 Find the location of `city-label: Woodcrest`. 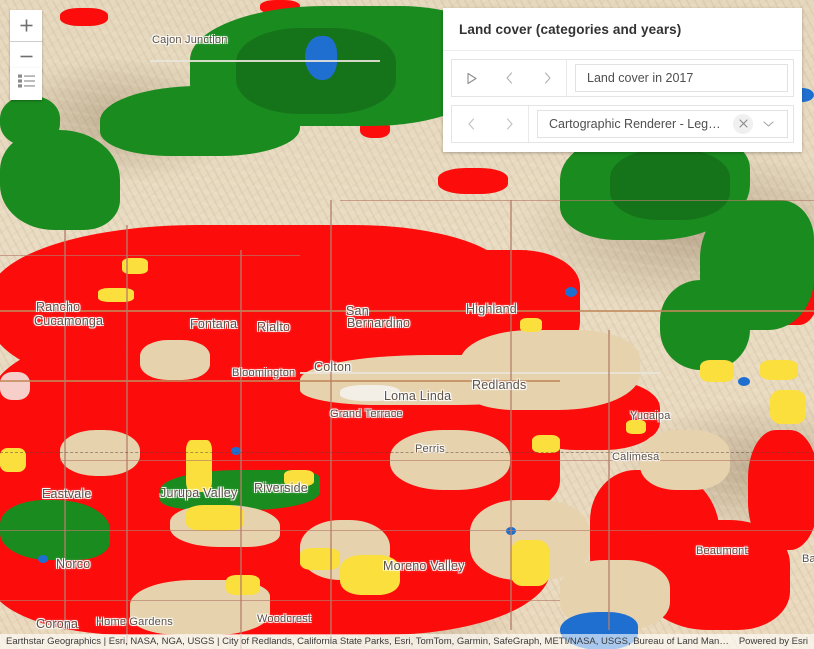

city-label: Woodcrest is located at coordinates (284, 619).